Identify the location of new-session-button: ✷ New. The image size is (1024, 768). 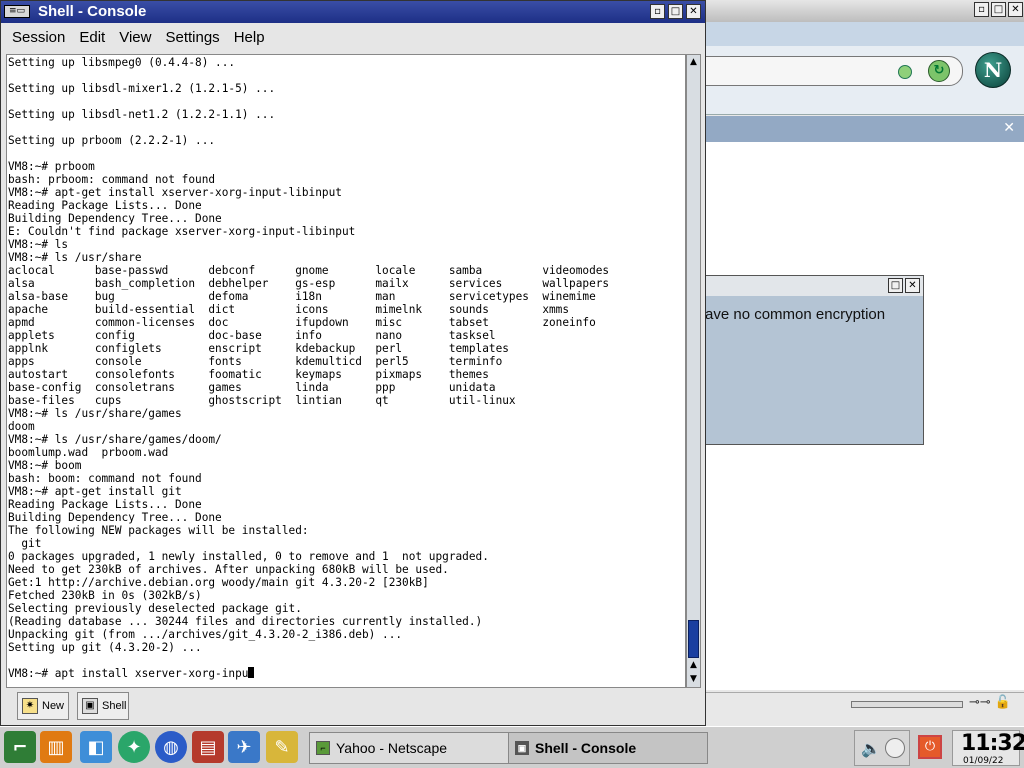
(43, 706).